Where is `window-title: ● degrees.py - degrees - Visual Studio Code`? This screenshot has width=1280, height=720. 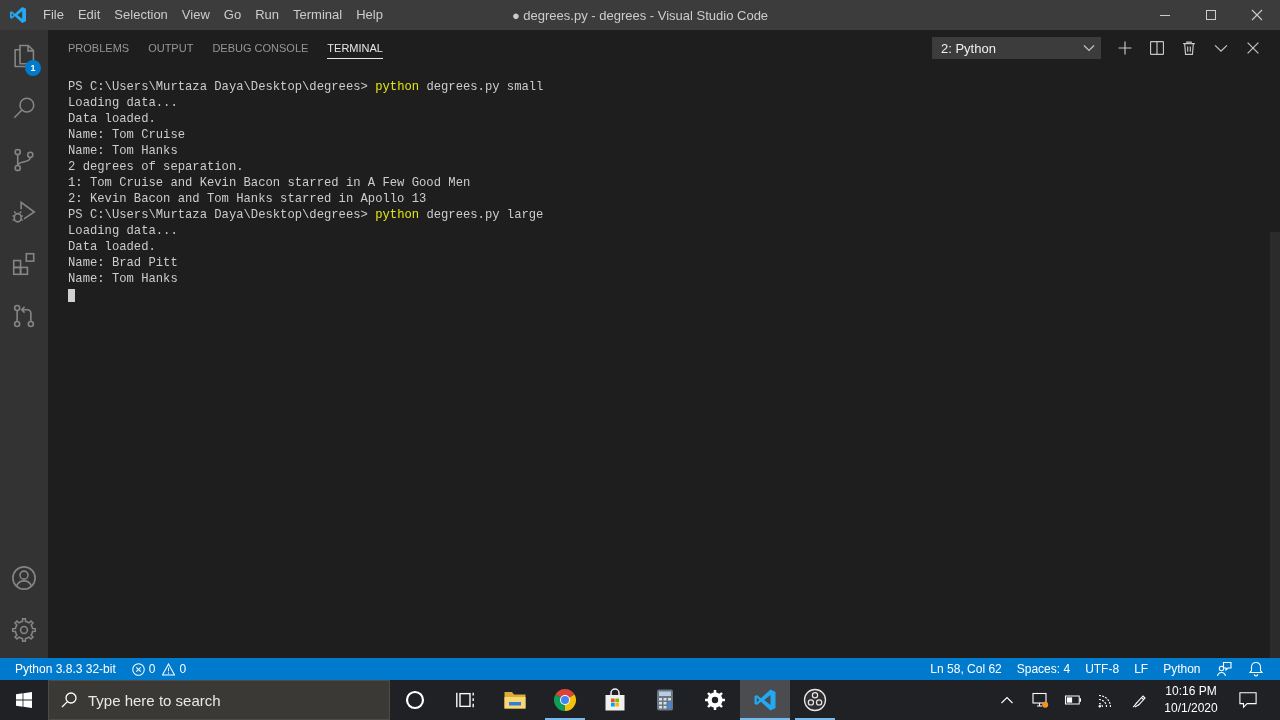
window-title: ● degrees.py - degrees - Visual Studio Code is located at coordinates (640, 15).